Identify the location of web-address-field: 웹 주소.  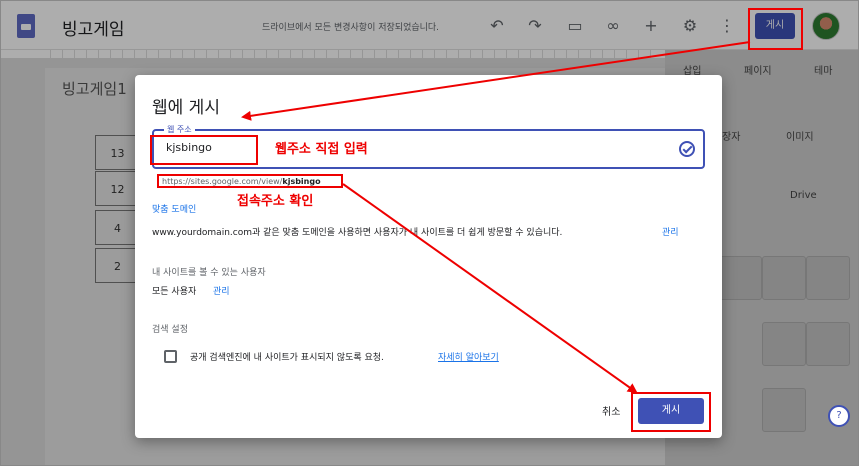
(428, 146).